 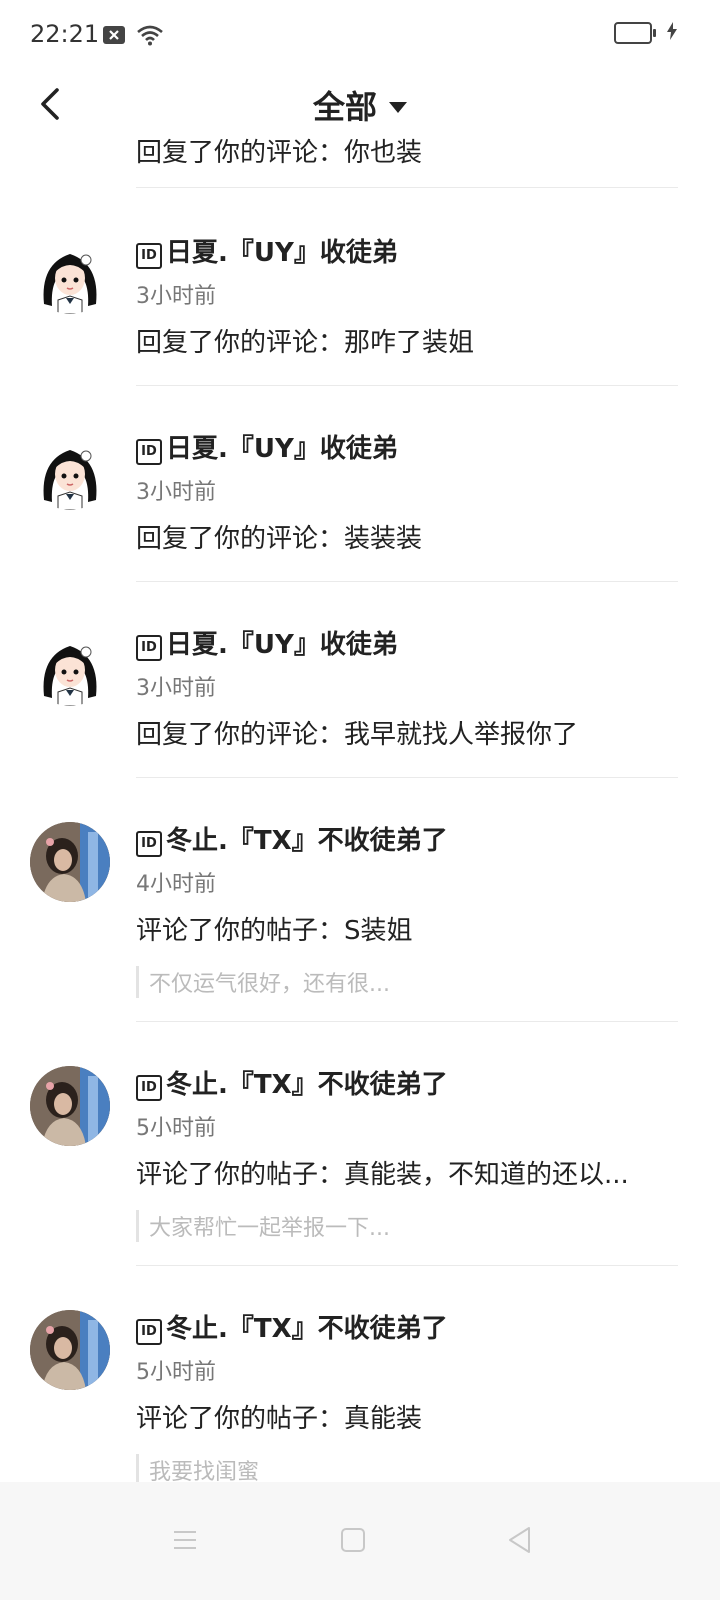 What do you see at coordinates (114, 37) in the screenshot?
I see `notification-close-icon` at bounding box center [114, 37].